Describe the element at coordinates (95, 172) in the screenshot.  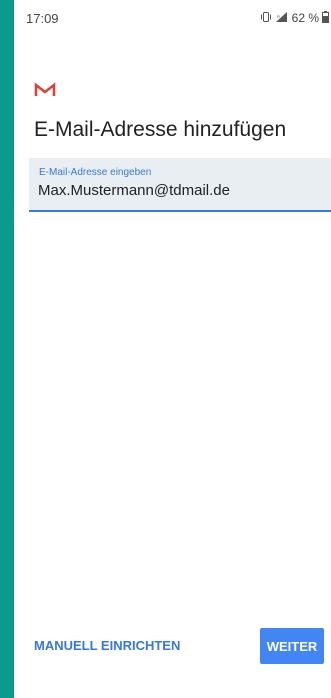
I see `email-field-label: E-Mail-Adresse eingeben` at that location.